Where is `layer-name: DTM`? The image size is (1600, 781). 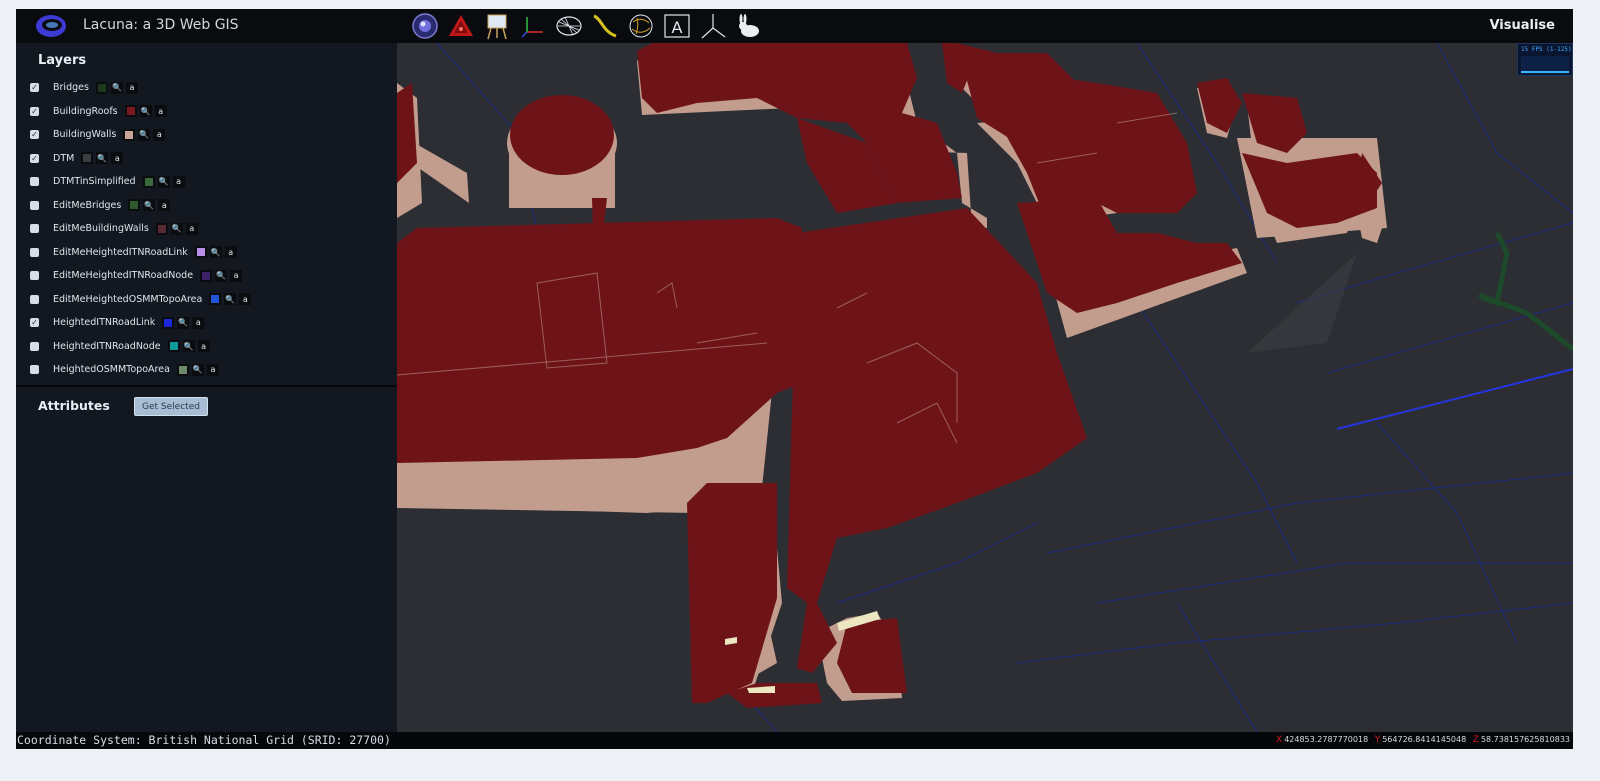 layer-name: DTM is located at coordinates (64, 158).